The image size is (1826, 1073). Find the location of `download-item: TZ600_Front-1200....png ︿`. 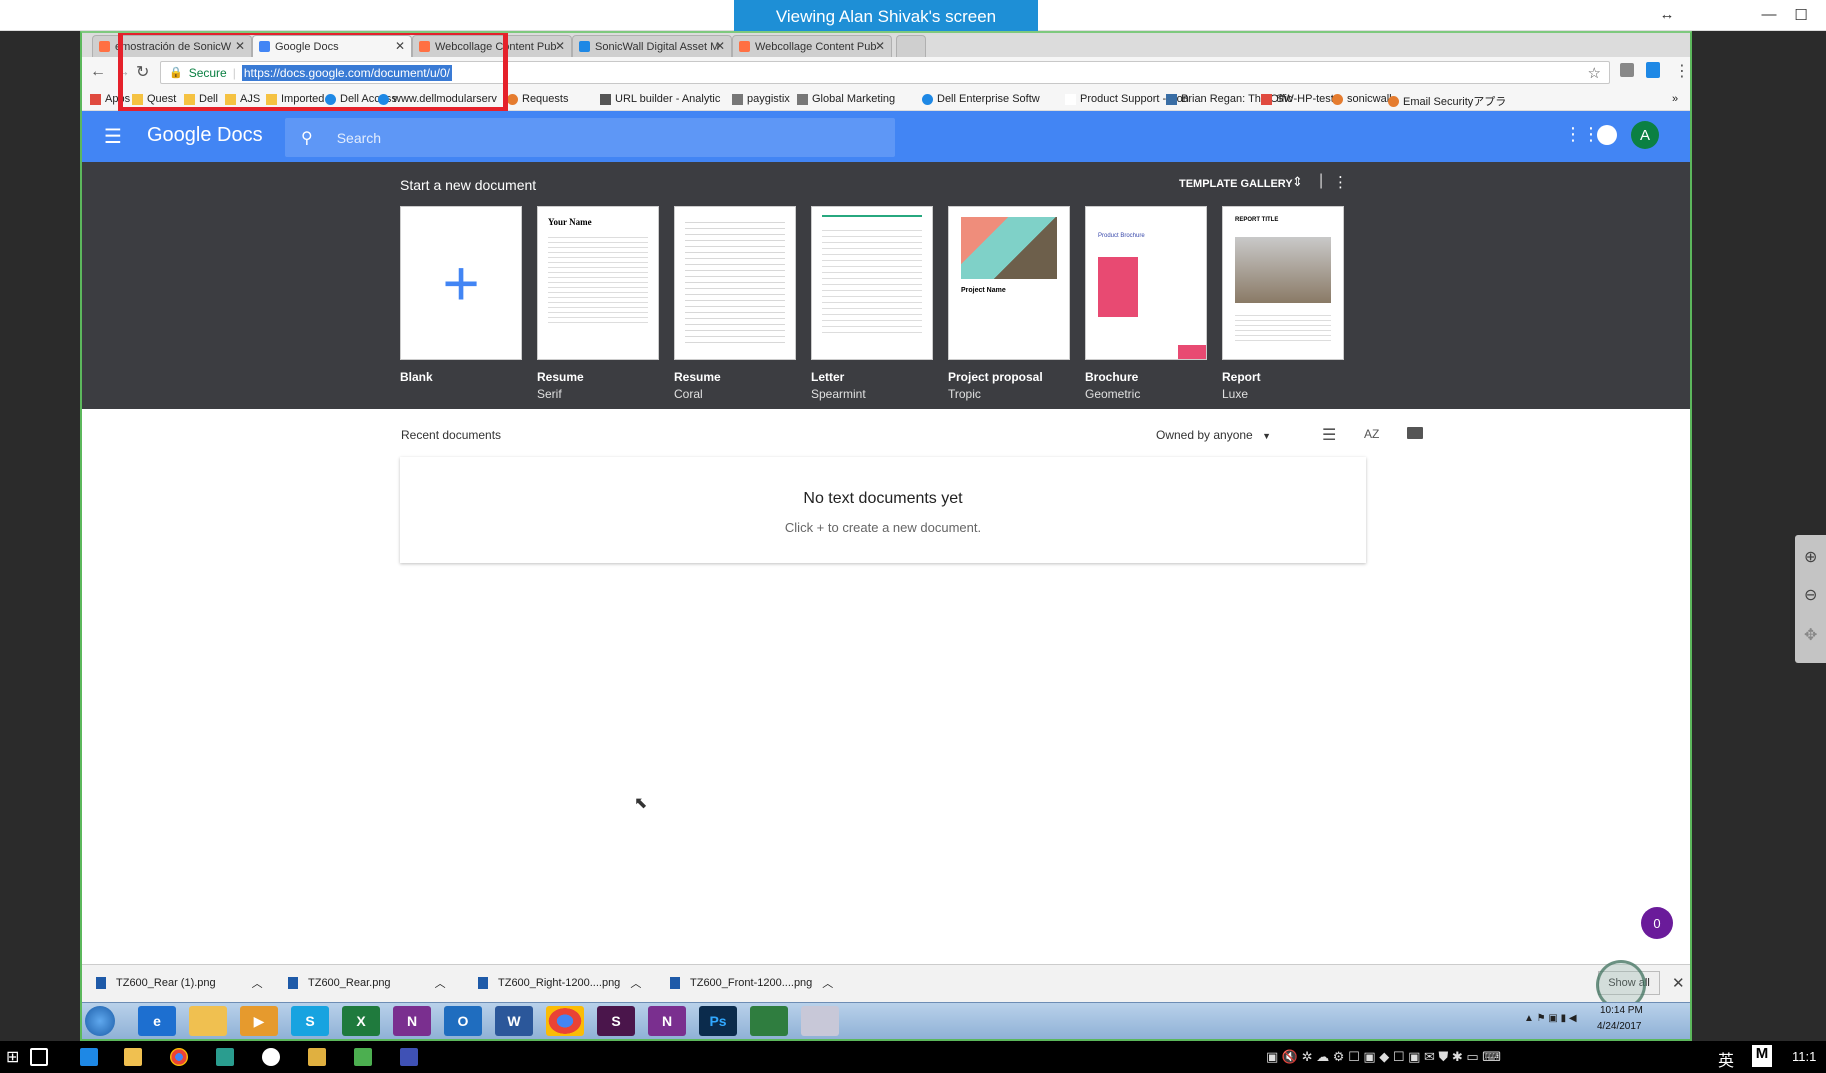

download-item: TZ600_Front-1200....png ︿ is located at coordinates (751, 983).